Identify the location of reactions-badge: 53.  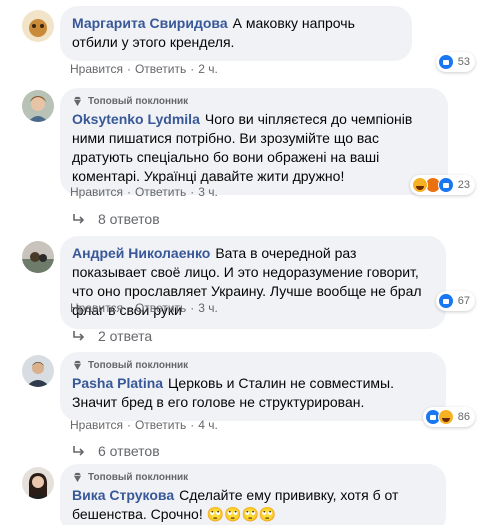
(455, 62).